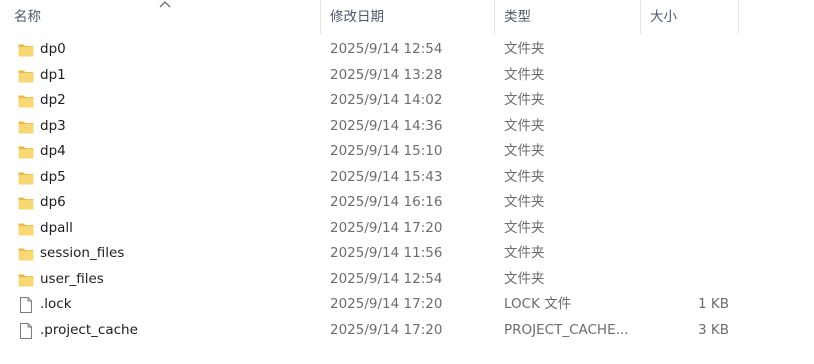  What do you see at coordinates (53, 176) in the screenshot?
I see `file-name: dp5` at bounding box center [53, 176].